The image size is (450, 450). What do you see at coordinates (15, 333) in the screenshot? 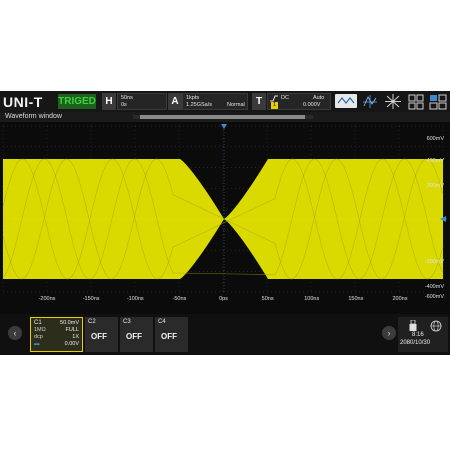
I see `scroll-left-button: ‹` at bounding box center [15, 333].